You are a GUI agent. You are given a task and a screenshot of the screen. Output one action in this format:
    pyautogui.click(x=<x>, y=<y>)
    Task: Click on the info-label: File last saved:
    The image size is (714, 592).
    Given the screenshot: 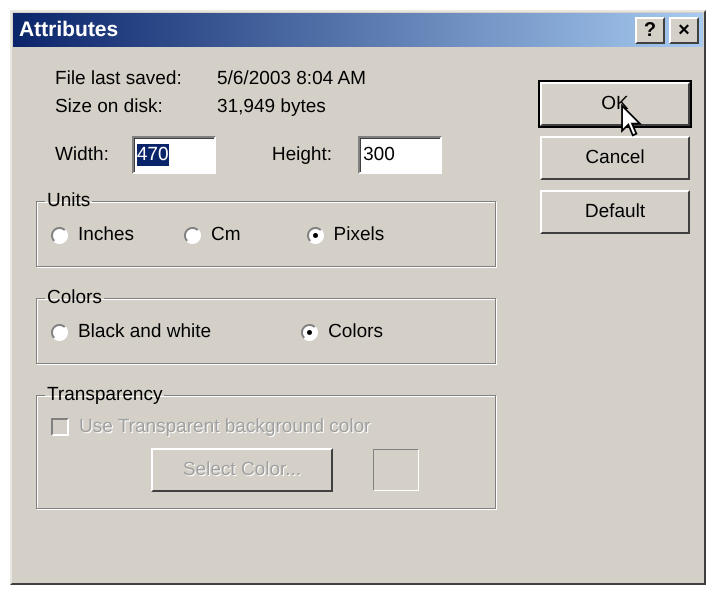 What is the action you would take?
    pyautogui.click(x=119, y=79)
    